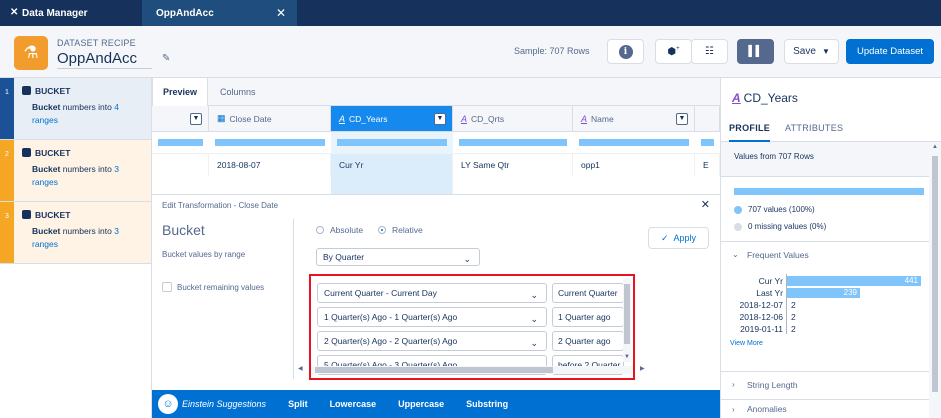  I want to click on scroll-left-icon: ◀, so click(300, 368).